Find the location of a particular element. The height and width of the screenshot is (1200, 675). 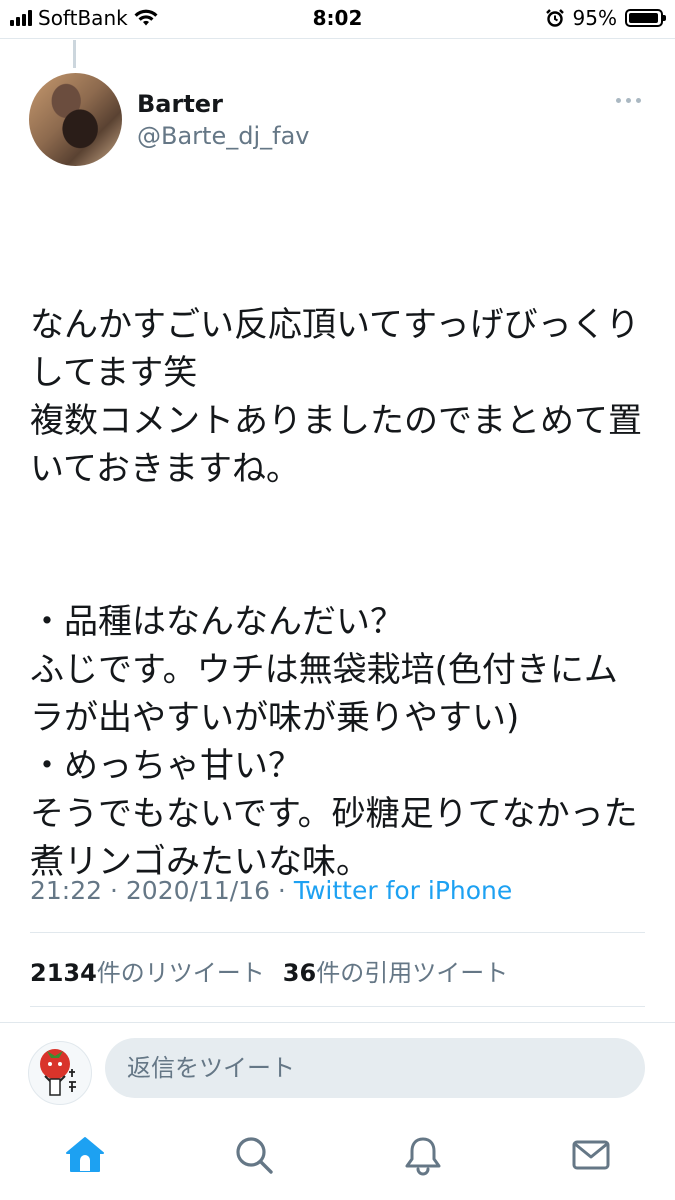

tomato-avatar-icon is located at coordinates (58, 1072).